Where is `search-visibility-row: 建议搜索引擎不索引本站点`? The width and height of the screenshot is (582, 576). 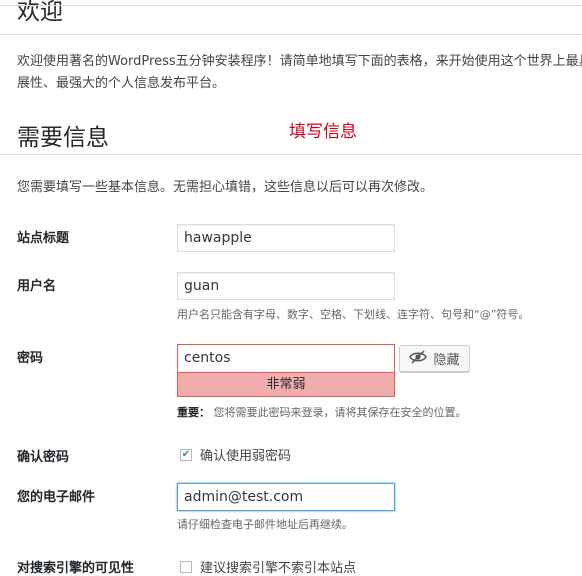
search-visibility-row: 建议搜索引擎不索引本站点 is located at coordinates (268, 566).